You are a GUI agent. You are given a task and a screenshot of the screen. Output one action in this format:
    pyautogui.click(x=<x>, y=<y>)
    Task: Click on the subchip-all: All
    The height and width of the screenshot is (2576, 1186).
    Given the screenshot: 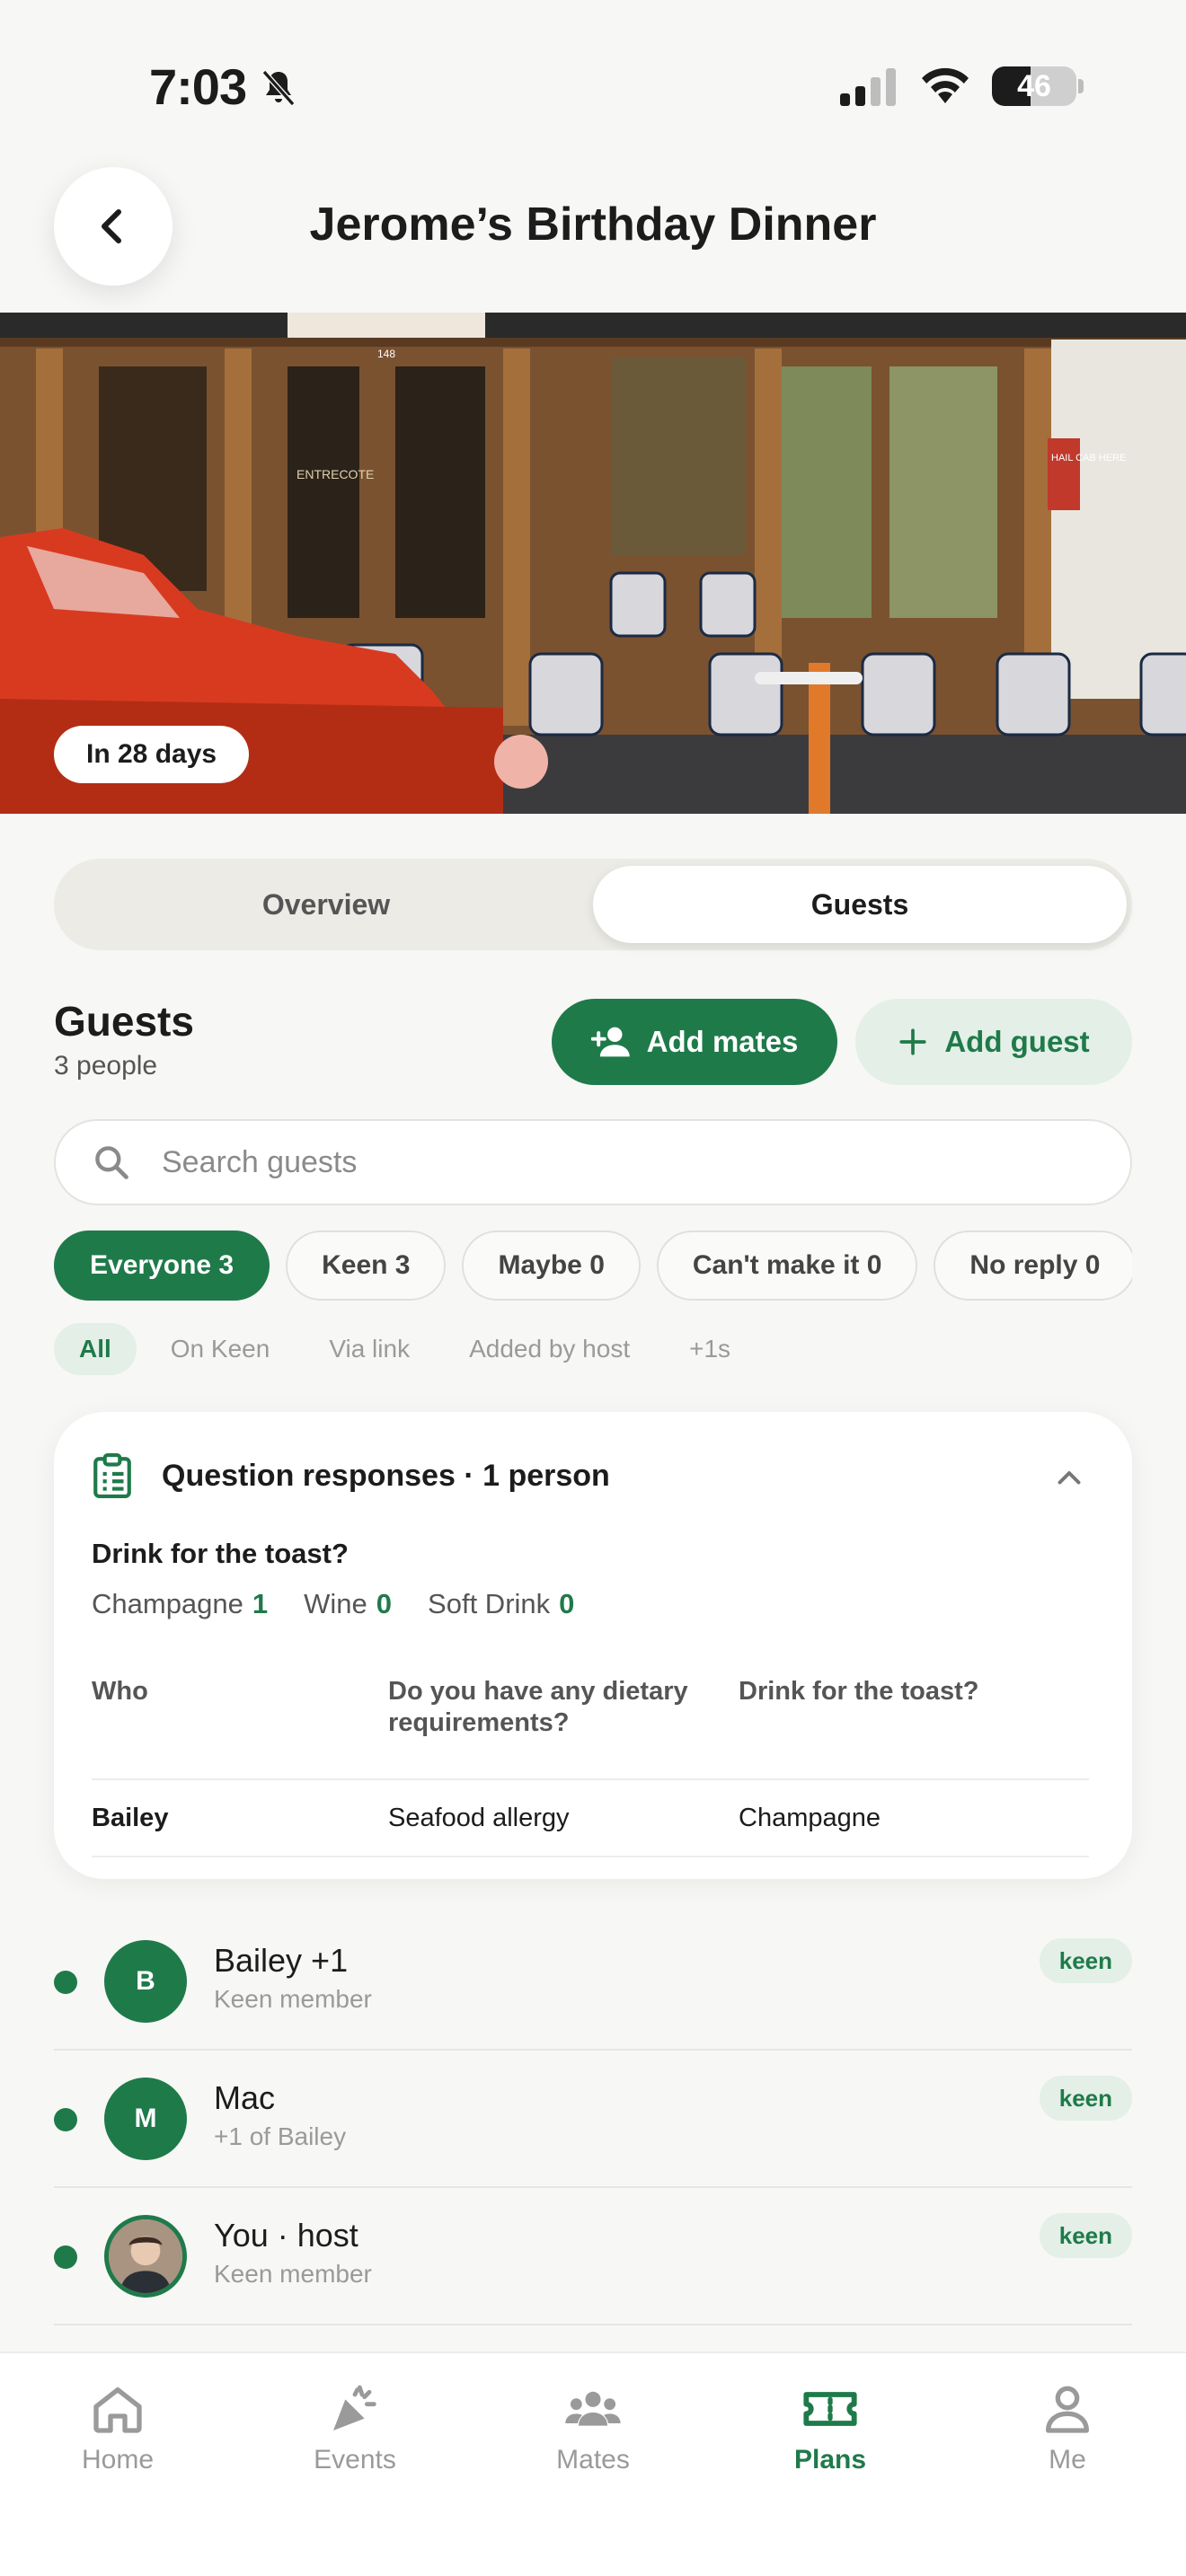 What is the action you would take?
    pyautogui.click(x=95, y=1349)
    